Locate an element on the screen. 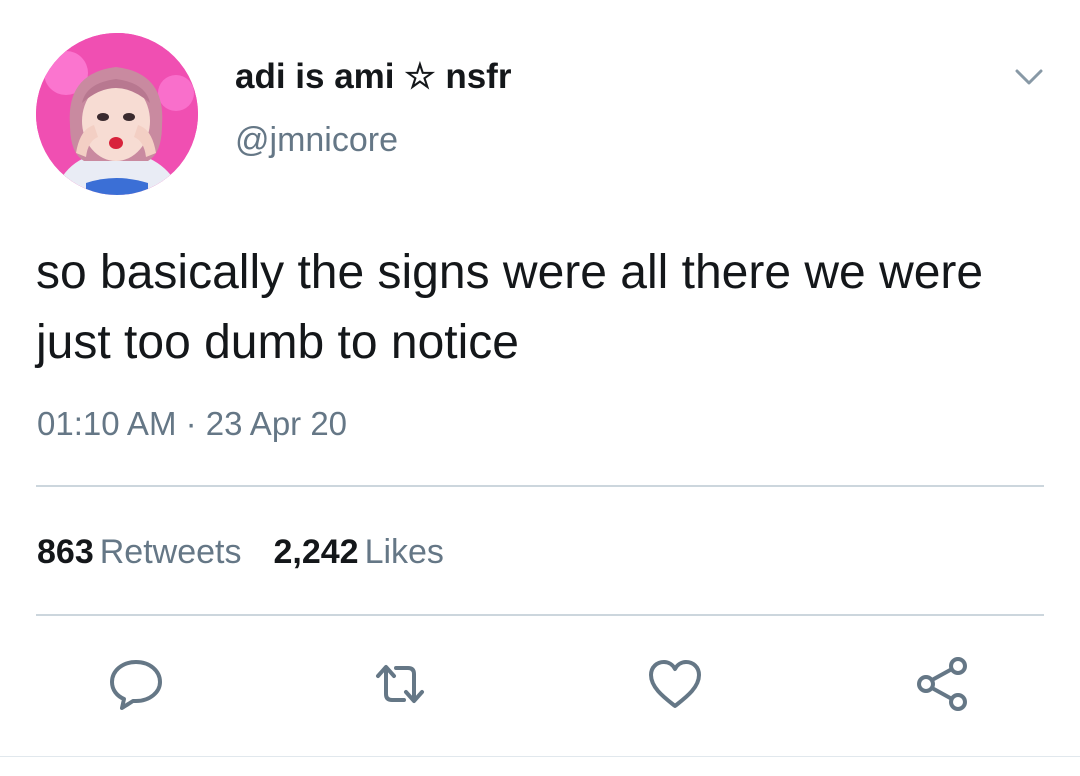  tweet-timestamp: 01:10 AM · 23 Apr 20 is located at coordinates (192, 424).